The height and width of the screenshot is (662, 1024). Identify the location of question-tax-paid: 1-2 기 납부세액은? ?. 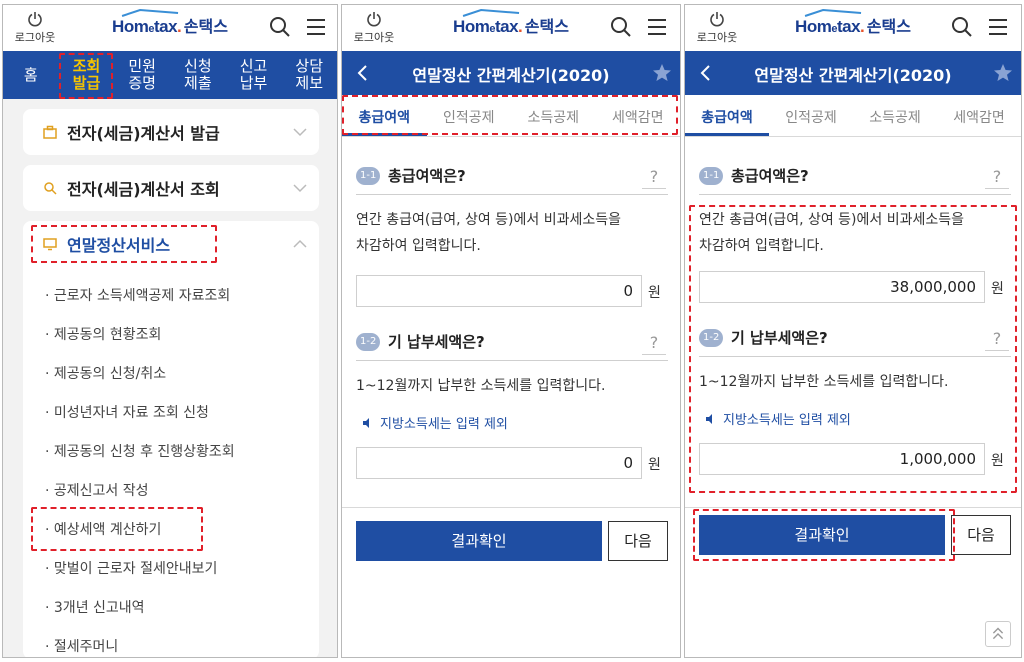
(855, 342).